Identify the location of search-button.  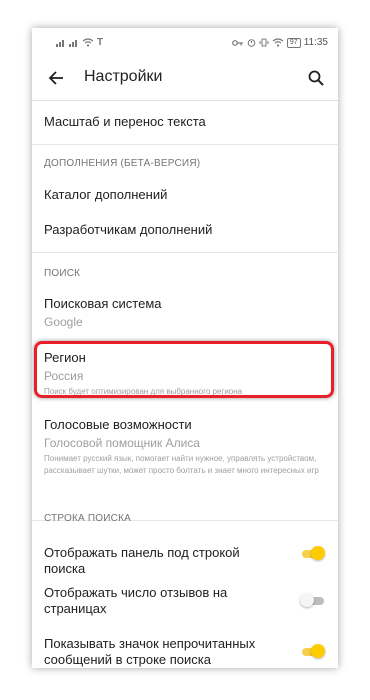
(316, 78).